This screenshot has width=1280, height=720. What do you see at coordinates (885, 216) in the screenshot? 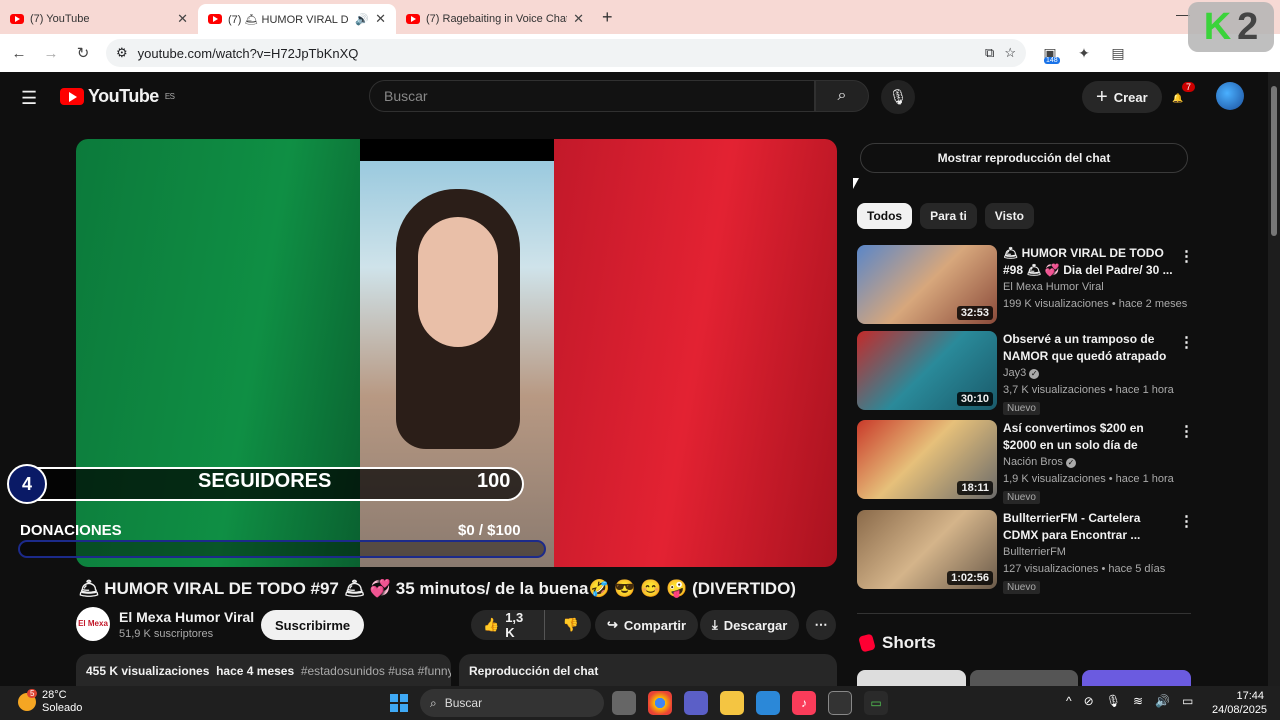
I see `chip-todos: Todos` at bounding box center [885, 216].